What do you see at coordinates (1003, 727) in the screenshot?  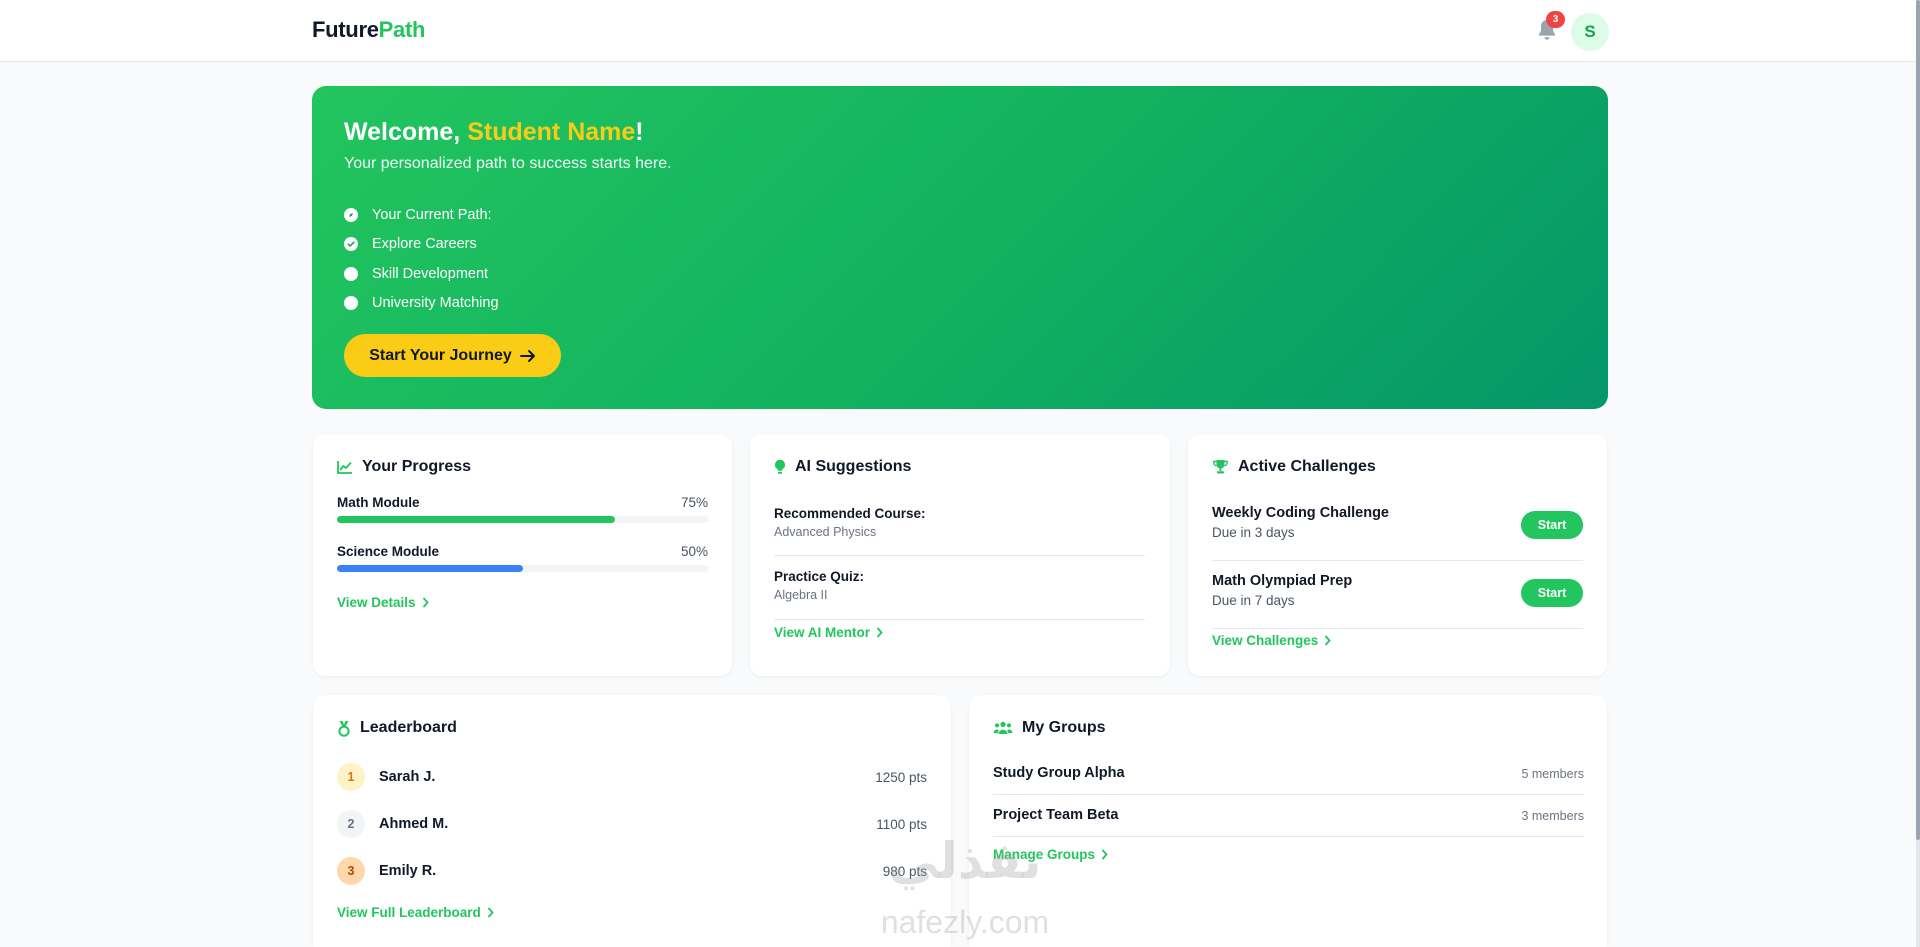 I see `users-icon` at bounding box center [1003, 727].